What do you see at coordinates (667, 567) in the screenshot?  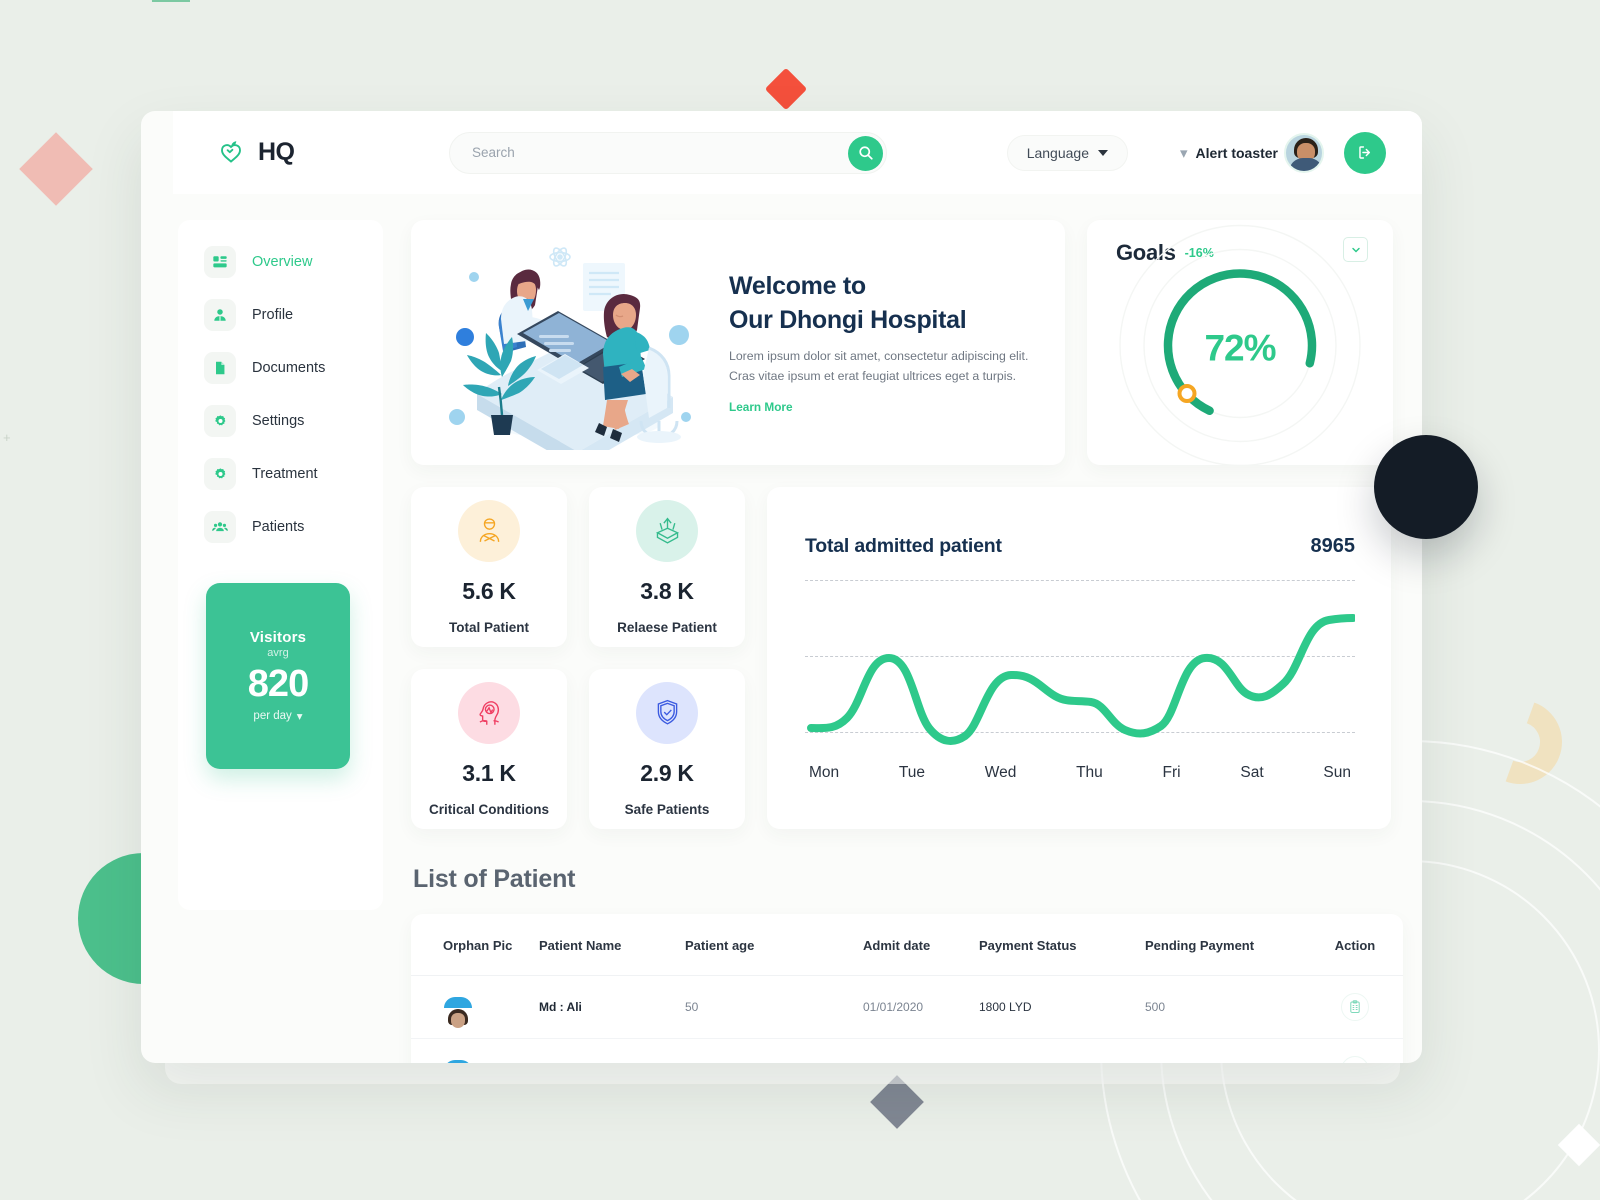 I see `stat-card-release-patient: 3.8 K Relaese Patient` at bounding box center [667, 567].